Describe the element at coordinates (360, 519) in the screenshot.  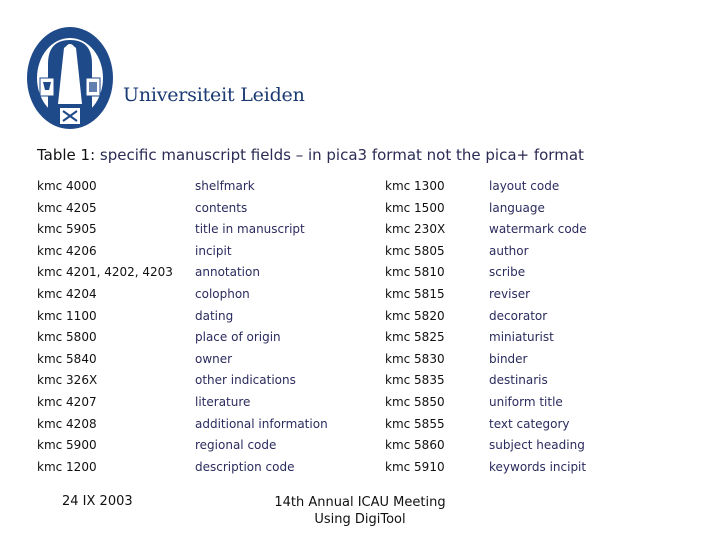
I see `footer-meeting-subtitle: Using DigiTool` at that location.